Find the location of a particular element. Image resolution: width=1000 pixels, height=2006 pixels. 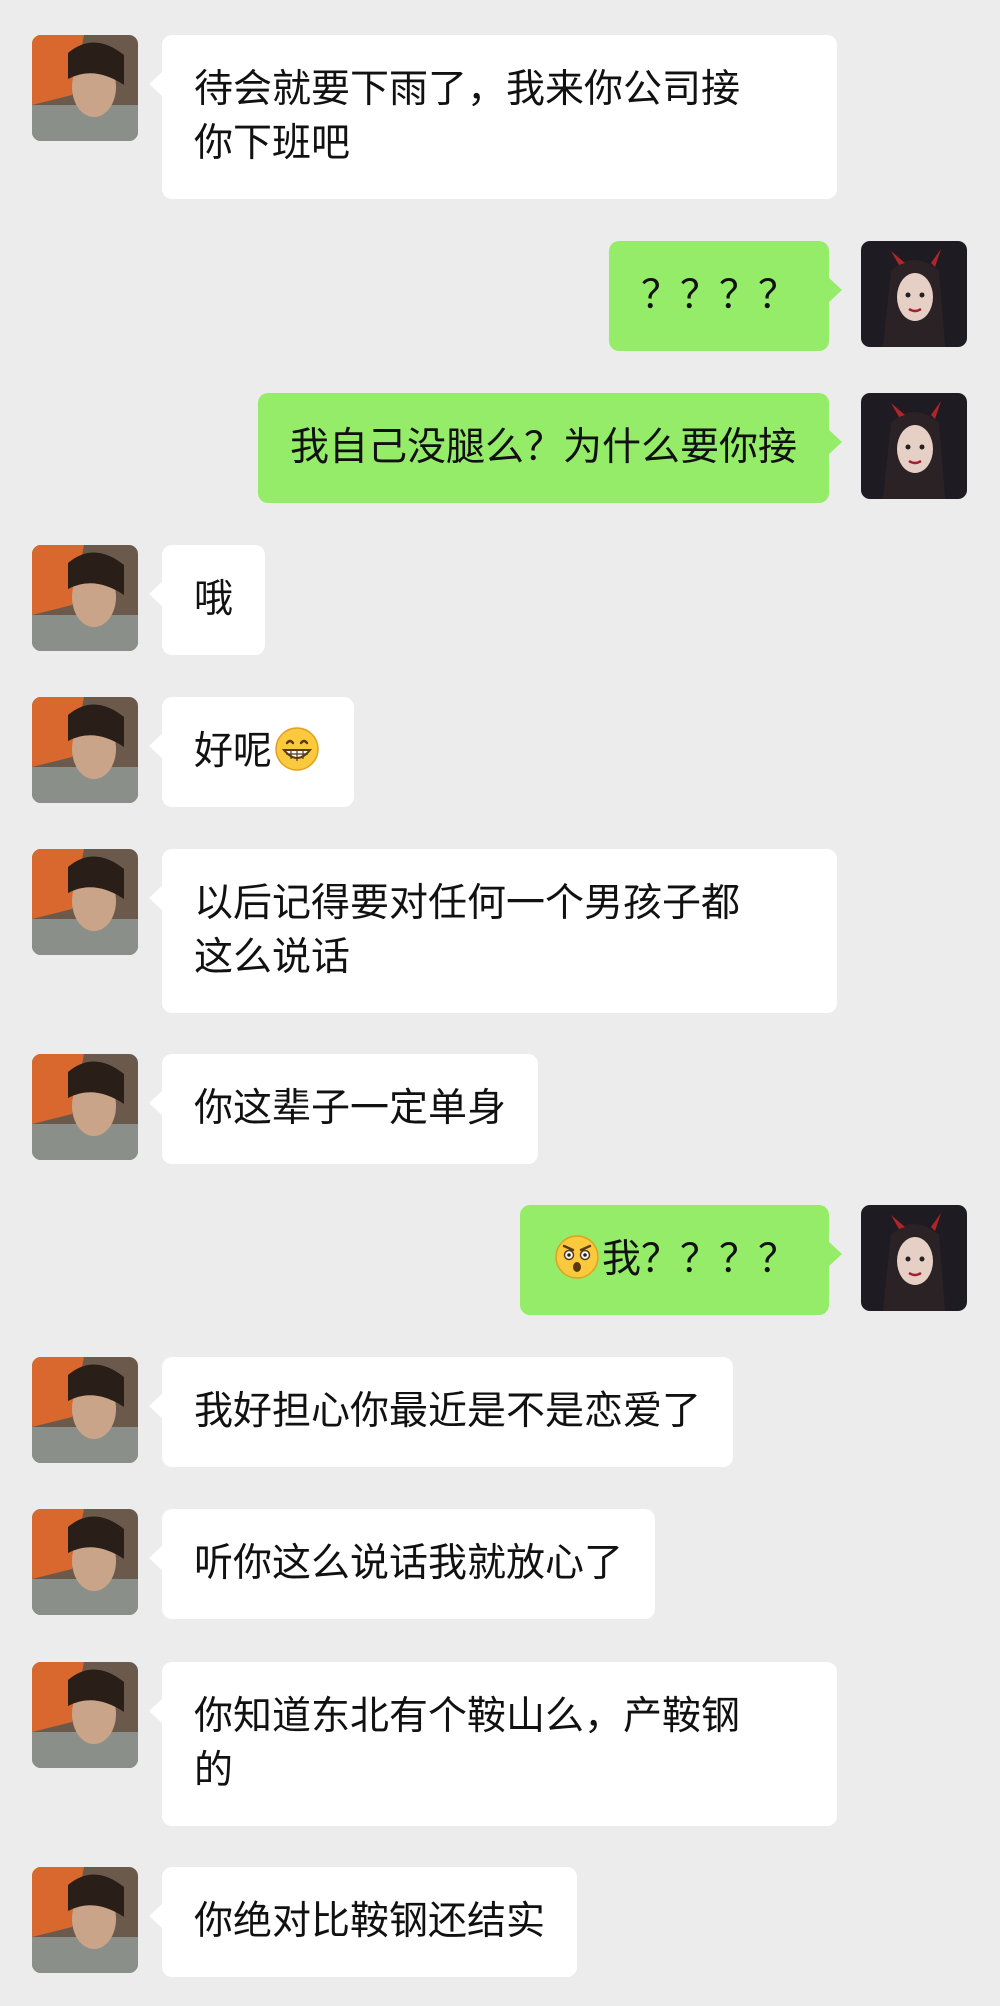

message-bubble: 我？？？？ is located at coordinates (681, 1260).